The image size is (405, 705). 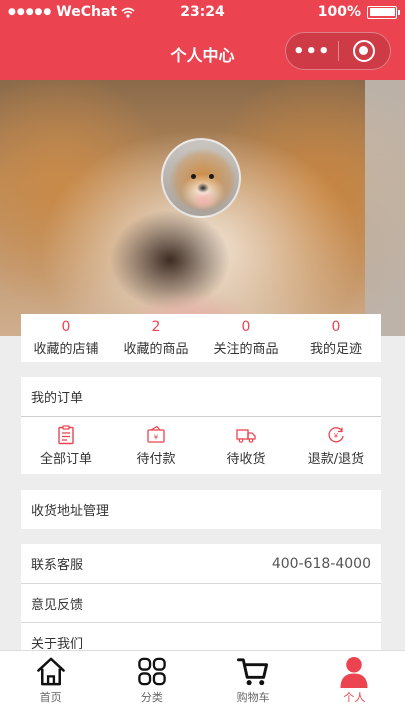 What do you see at coordinates (66, 435) in the screenshot?
I see `clipboard-icon` at bounding box center [66, 435].